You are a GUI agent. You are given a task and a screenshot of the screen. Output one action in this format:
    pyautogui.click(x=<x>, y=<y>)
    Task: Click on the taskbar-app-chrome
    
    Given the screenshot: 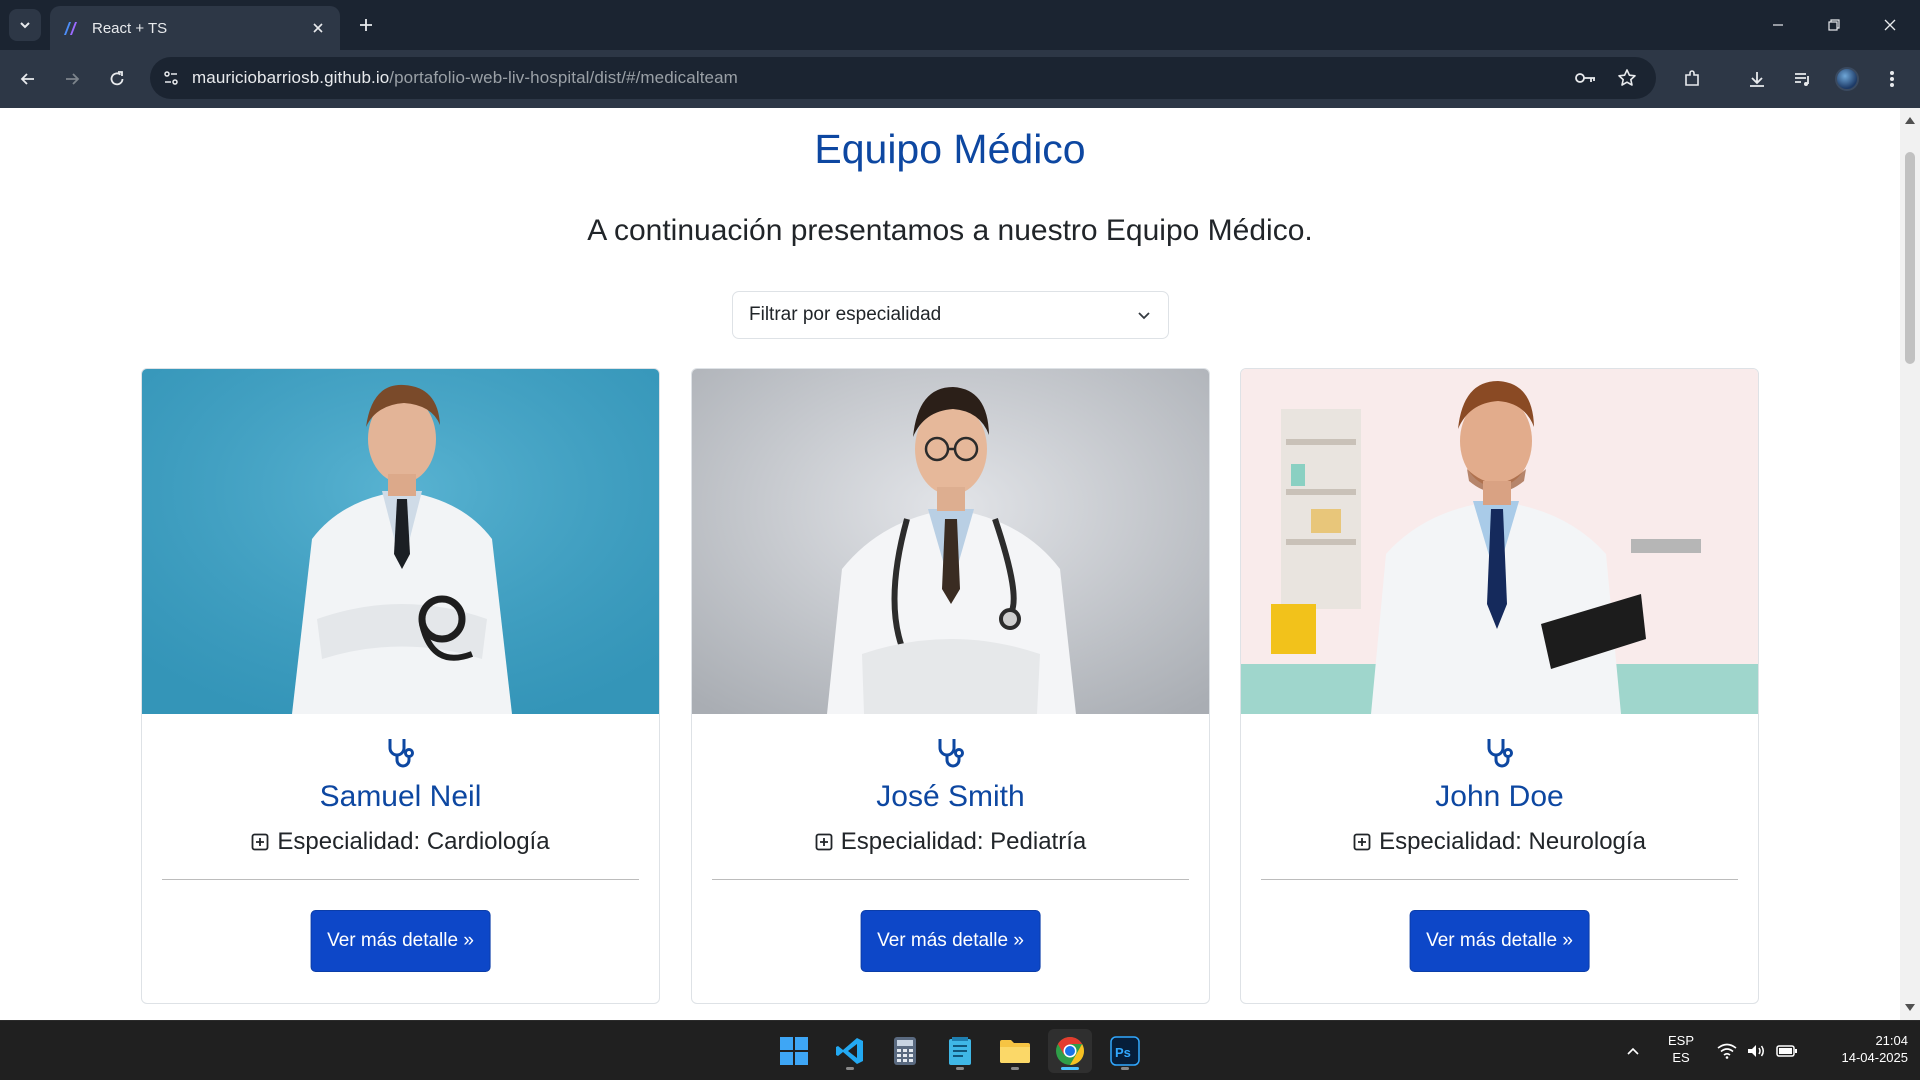 What is the action you would take?
    pyautogui.click(x=1070, y=1051)
    